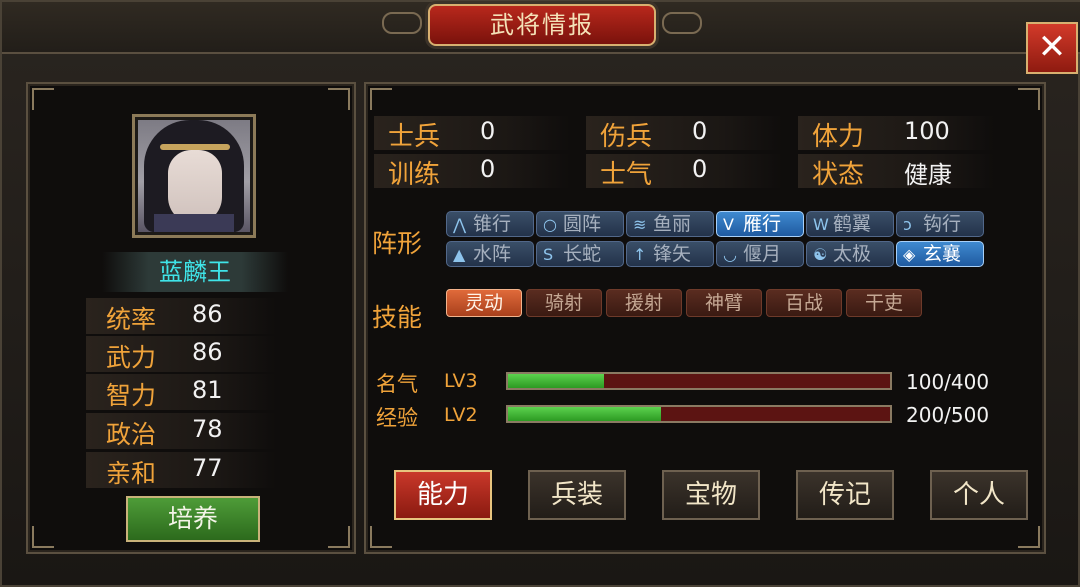 The width and height of the screenshot is (1080, 587). What do you see at coordinates (684, 134) in the screenshot?
I see `info-wounded: 伤兵 0` at bounding box center [684, 134].